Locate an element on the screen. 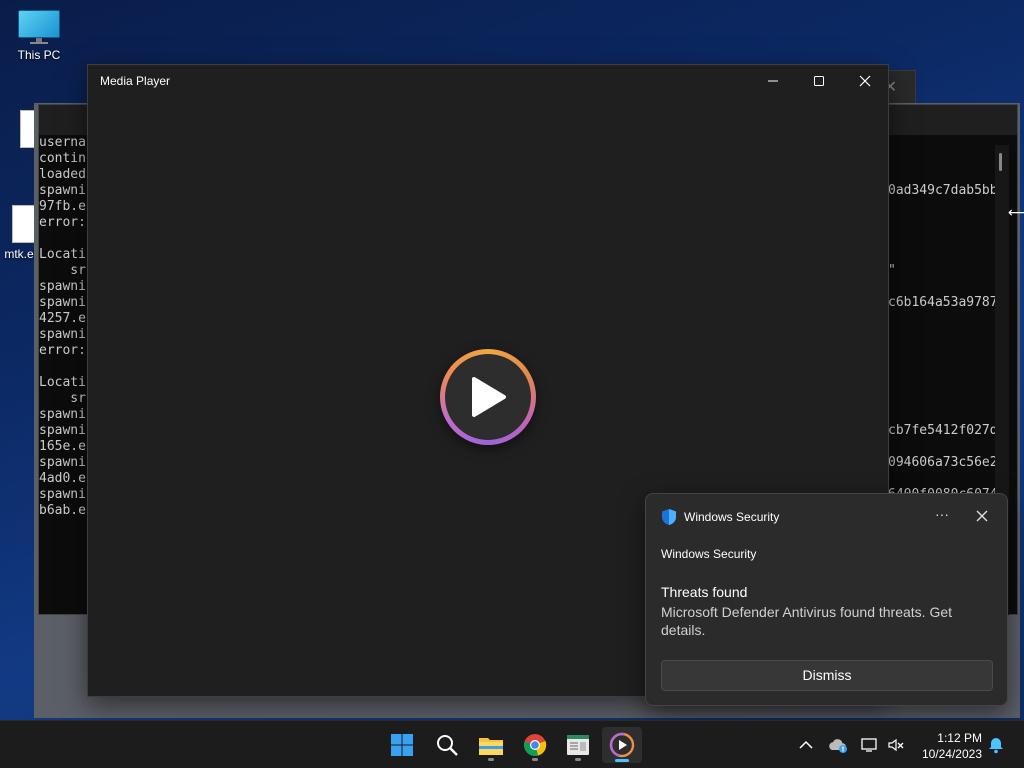 The image size is (1024, 768). clock-time: 1:12 PM is located at coordinates (959, 738).